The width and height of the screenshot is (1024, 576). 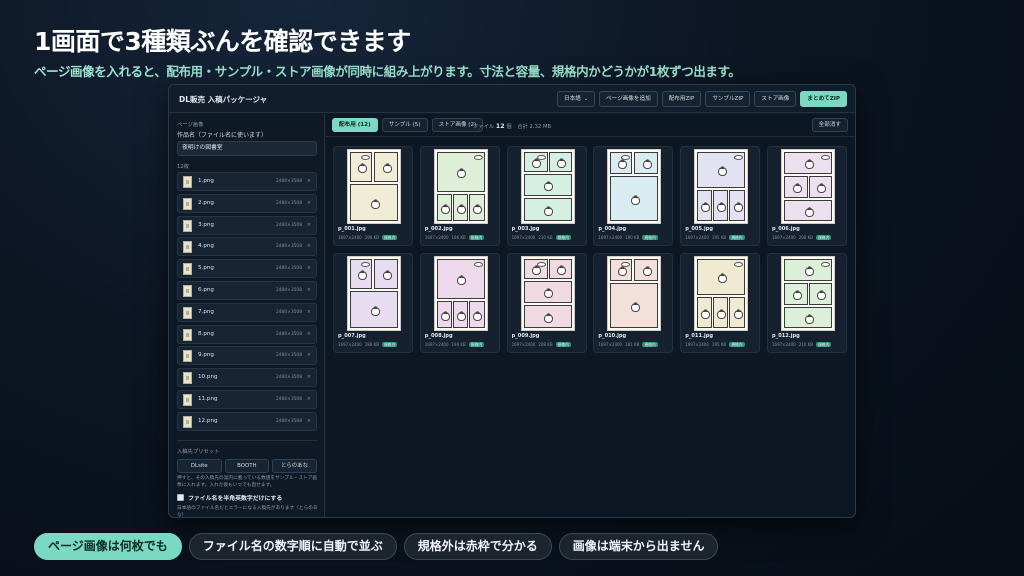 I want to click on file-item: 10.png 2480×3508 ×, so click(x=247, y=378).